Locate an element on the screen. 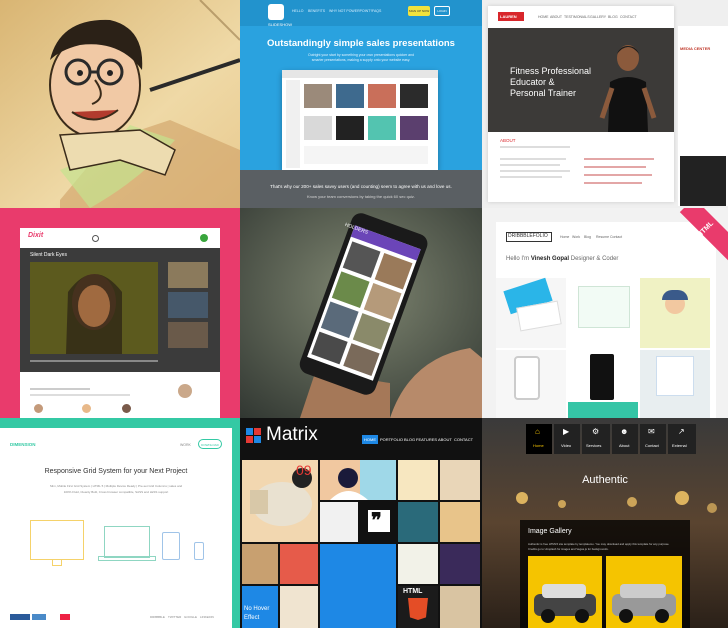 Image resolution: width=728 pixels, height=628 pixels. footer-link: GOOGLE is located at coordinates (190, 617).